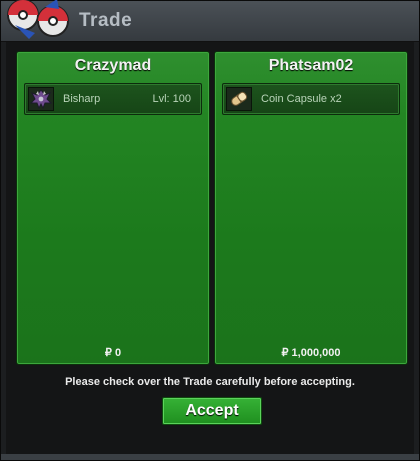  I want to click on item-level: Lvl: 100, so click(171, 99).